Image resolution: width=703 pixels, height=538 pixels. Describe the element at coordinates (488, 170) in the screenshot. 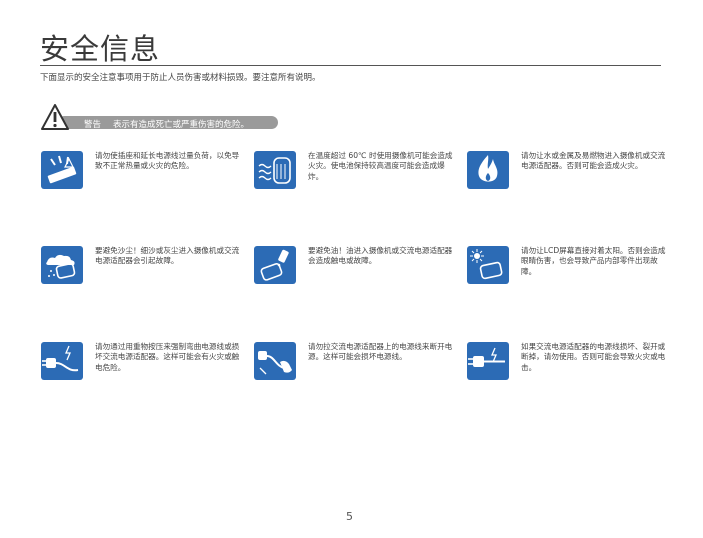

I see `fire-icon` at that location.